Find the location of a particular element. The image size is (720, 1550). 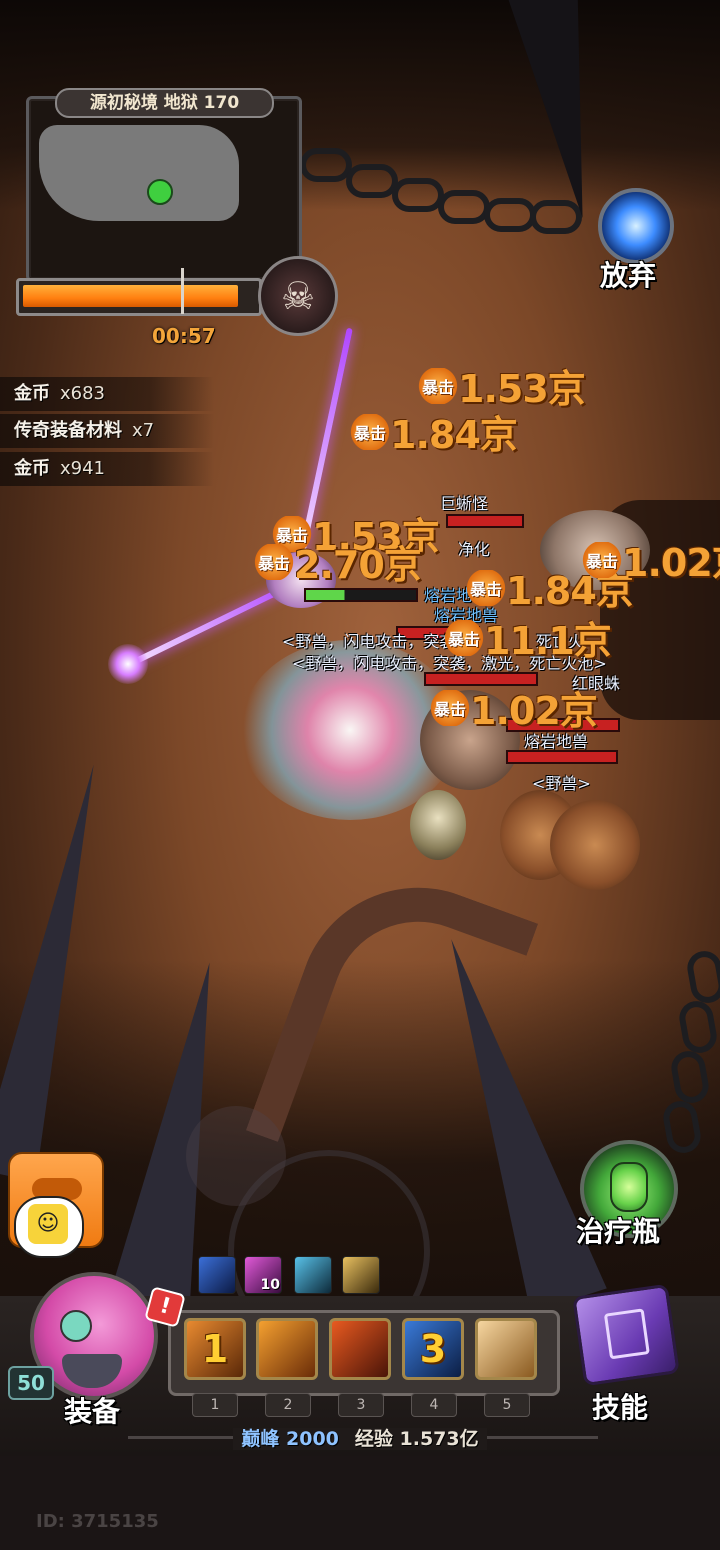

book-icon is located at coordinates (626, 1334).